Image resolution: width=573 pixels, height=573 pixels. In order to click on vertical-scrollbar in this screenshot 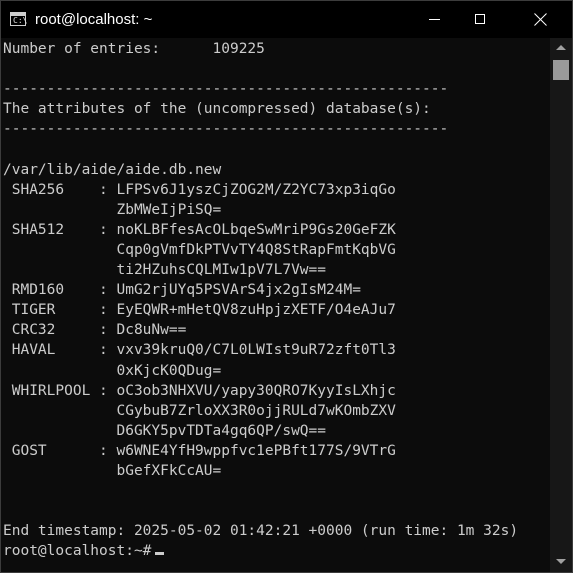, I will do `click(561, 305)`.